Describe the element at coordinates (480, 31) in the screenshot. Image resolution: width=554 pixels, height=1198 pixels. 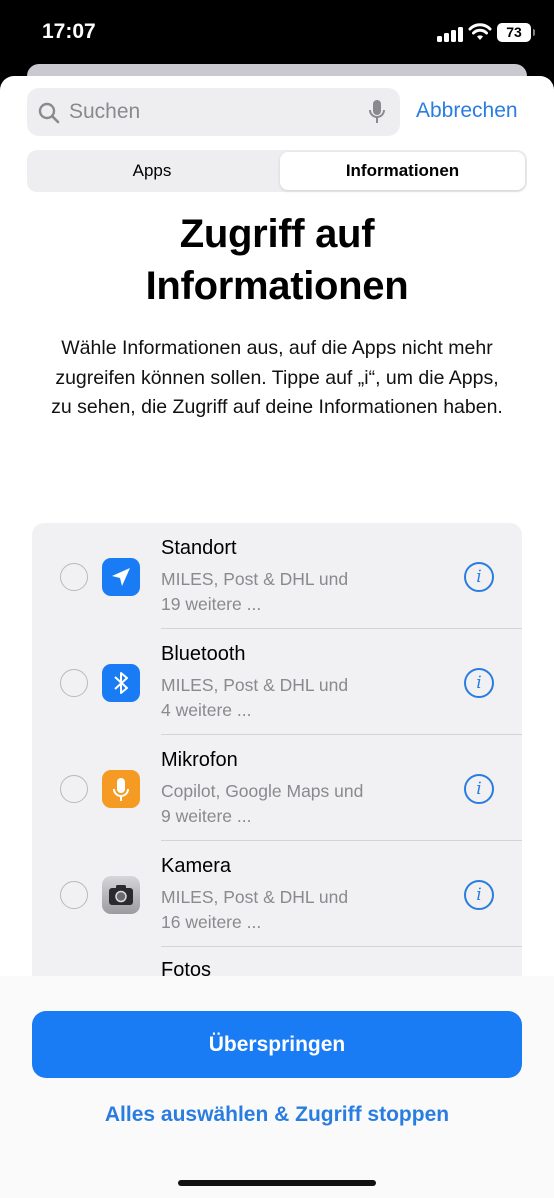
I see `wifi-icon` at that location.